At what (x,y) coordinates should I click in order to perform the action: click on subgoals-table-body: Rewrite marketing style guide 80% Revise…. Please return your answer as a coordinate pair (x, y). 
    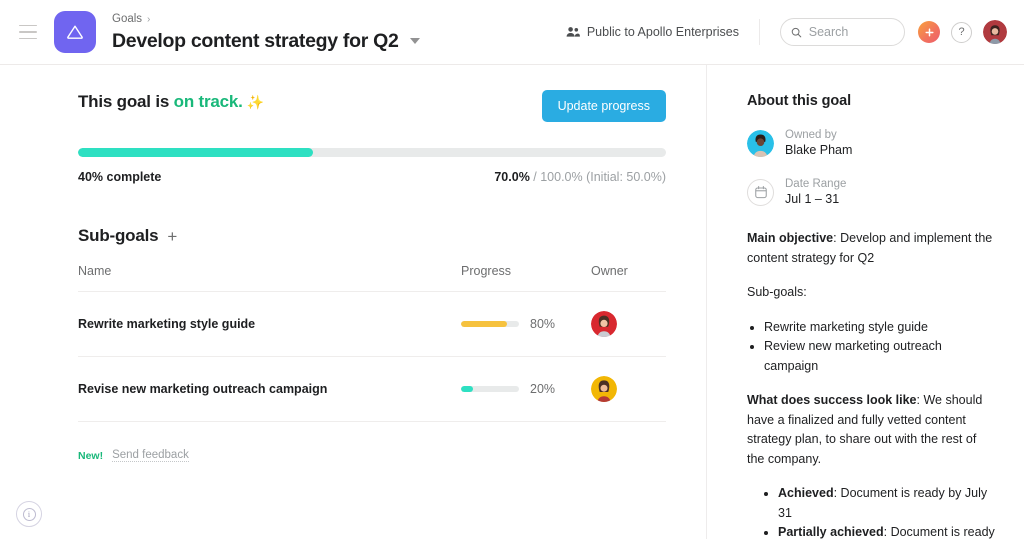
    Looking at the image, I should click on (372, 356).